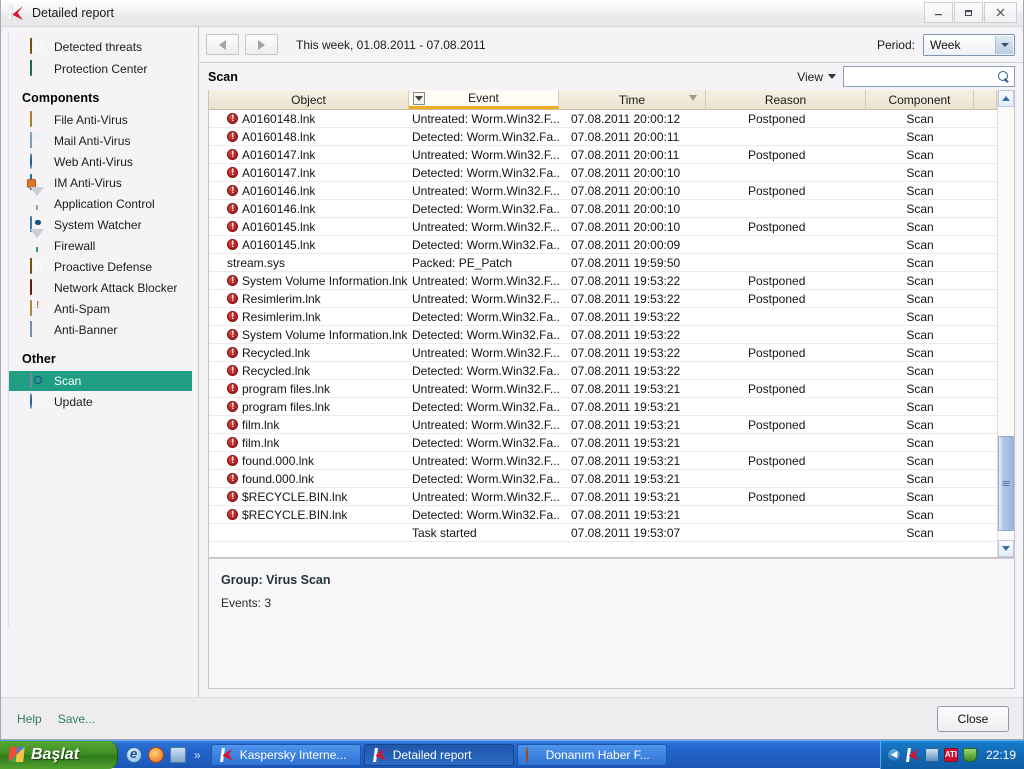 This screenshot has width=1024, height=769. I want to click on sidebar-item-detected-threats: Detected threats, so click(100, 47).